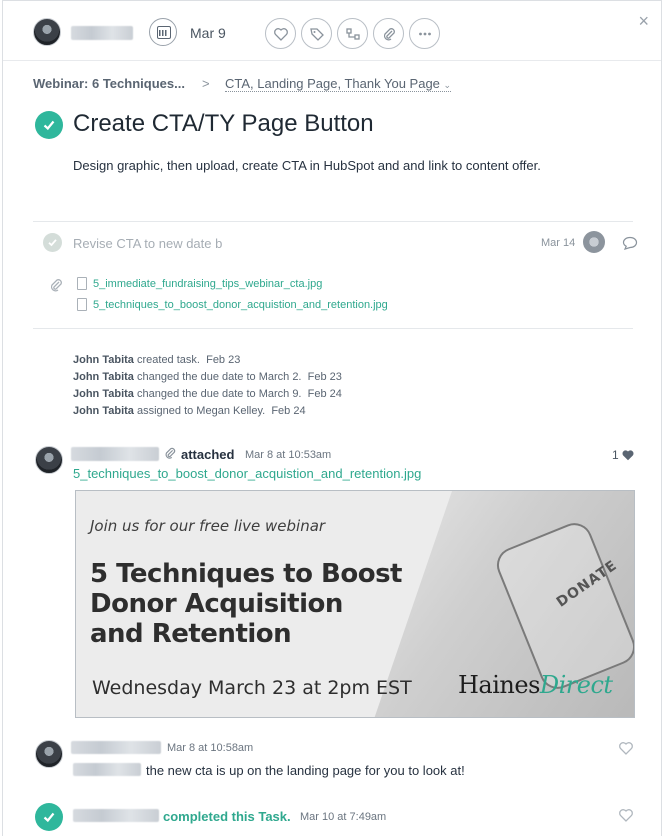 This screenshot has height=836, width=664. I want to click on tag-icon, so click(316, 34).